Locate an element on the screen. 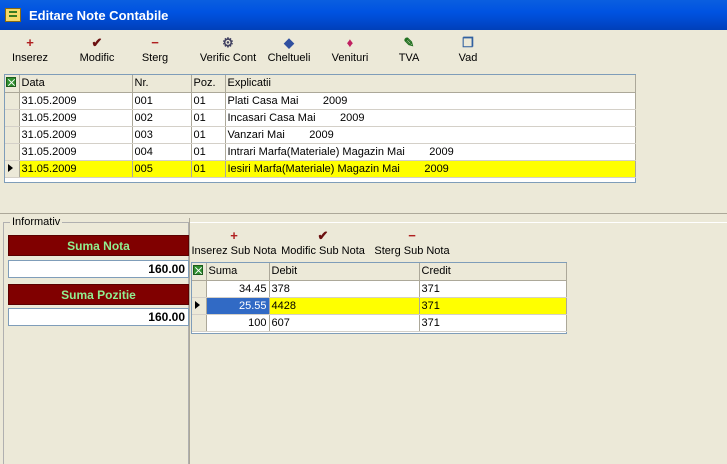 This screenshot has width=727, height=464. horizontal-splitter is located at coordinates (363, 213).